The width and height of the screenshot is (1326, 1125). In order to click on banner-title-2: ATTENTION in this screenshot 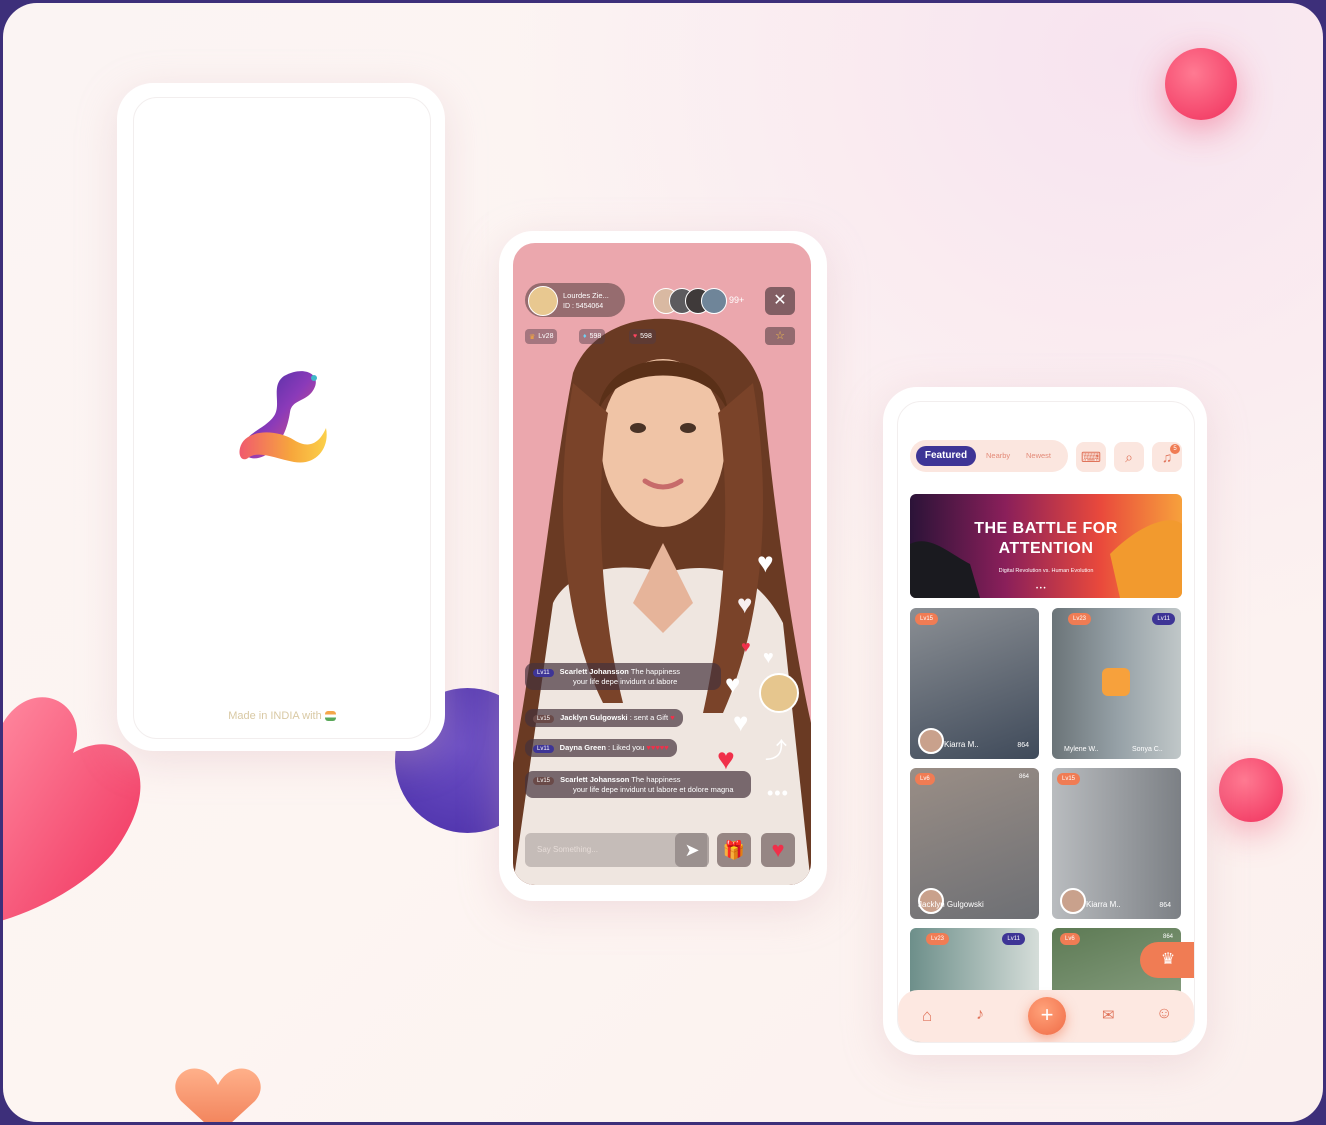, I will do `click(1046, 548)`.